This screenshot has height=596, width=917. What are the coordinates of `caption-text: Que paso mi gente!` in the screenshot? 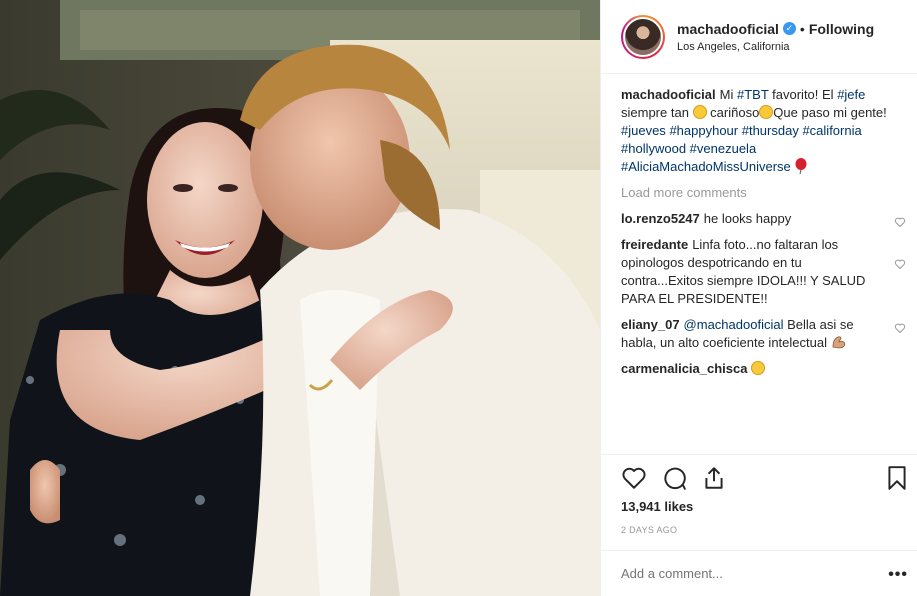 It's located at (830, 112).